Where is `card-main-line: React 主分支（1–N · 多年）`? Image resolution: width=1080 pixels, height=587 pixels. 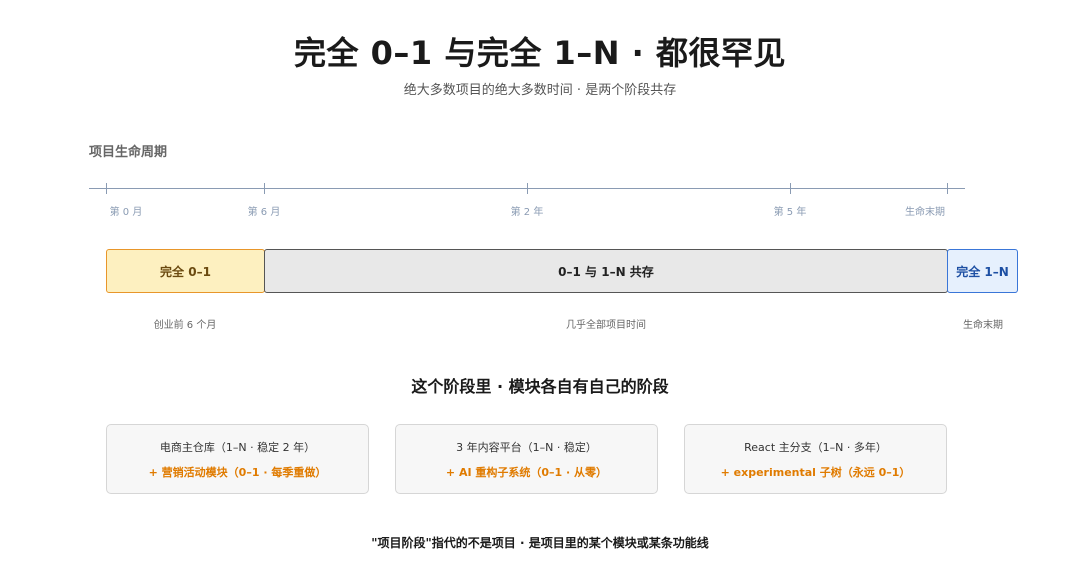
card-main-line: React 主分支（1–N · 多年） is located at coordinates (815, 447).